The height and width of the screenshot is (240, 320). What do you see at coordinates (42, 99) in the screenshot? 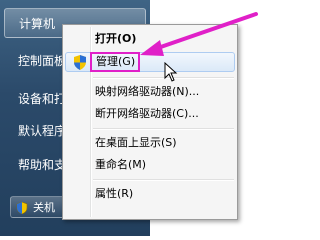
I see `start-item-label: 设备和打` at bounding box center [42, 99].